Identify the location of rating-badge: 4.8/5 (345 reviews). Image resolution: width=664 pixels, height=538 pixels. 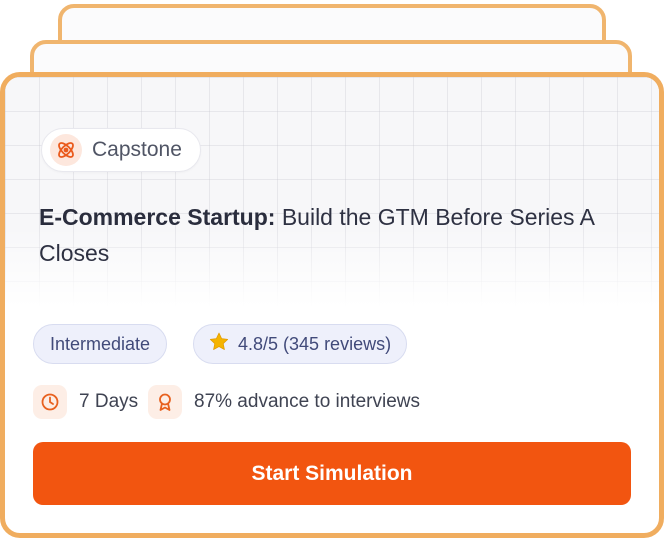
(300, 344).